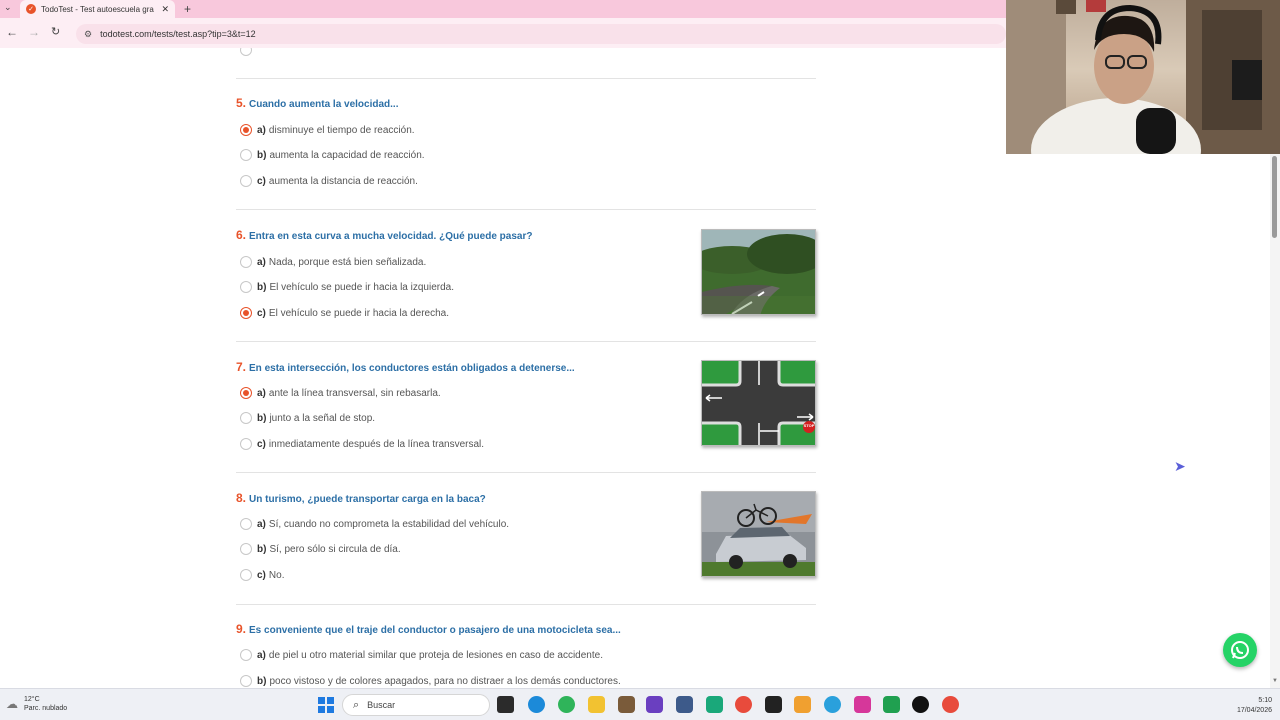 The image size is (1280, 720). Describe the element at coordinates (1274, 197) in the screenshot. I see `scrollbar-thumb` at that location.